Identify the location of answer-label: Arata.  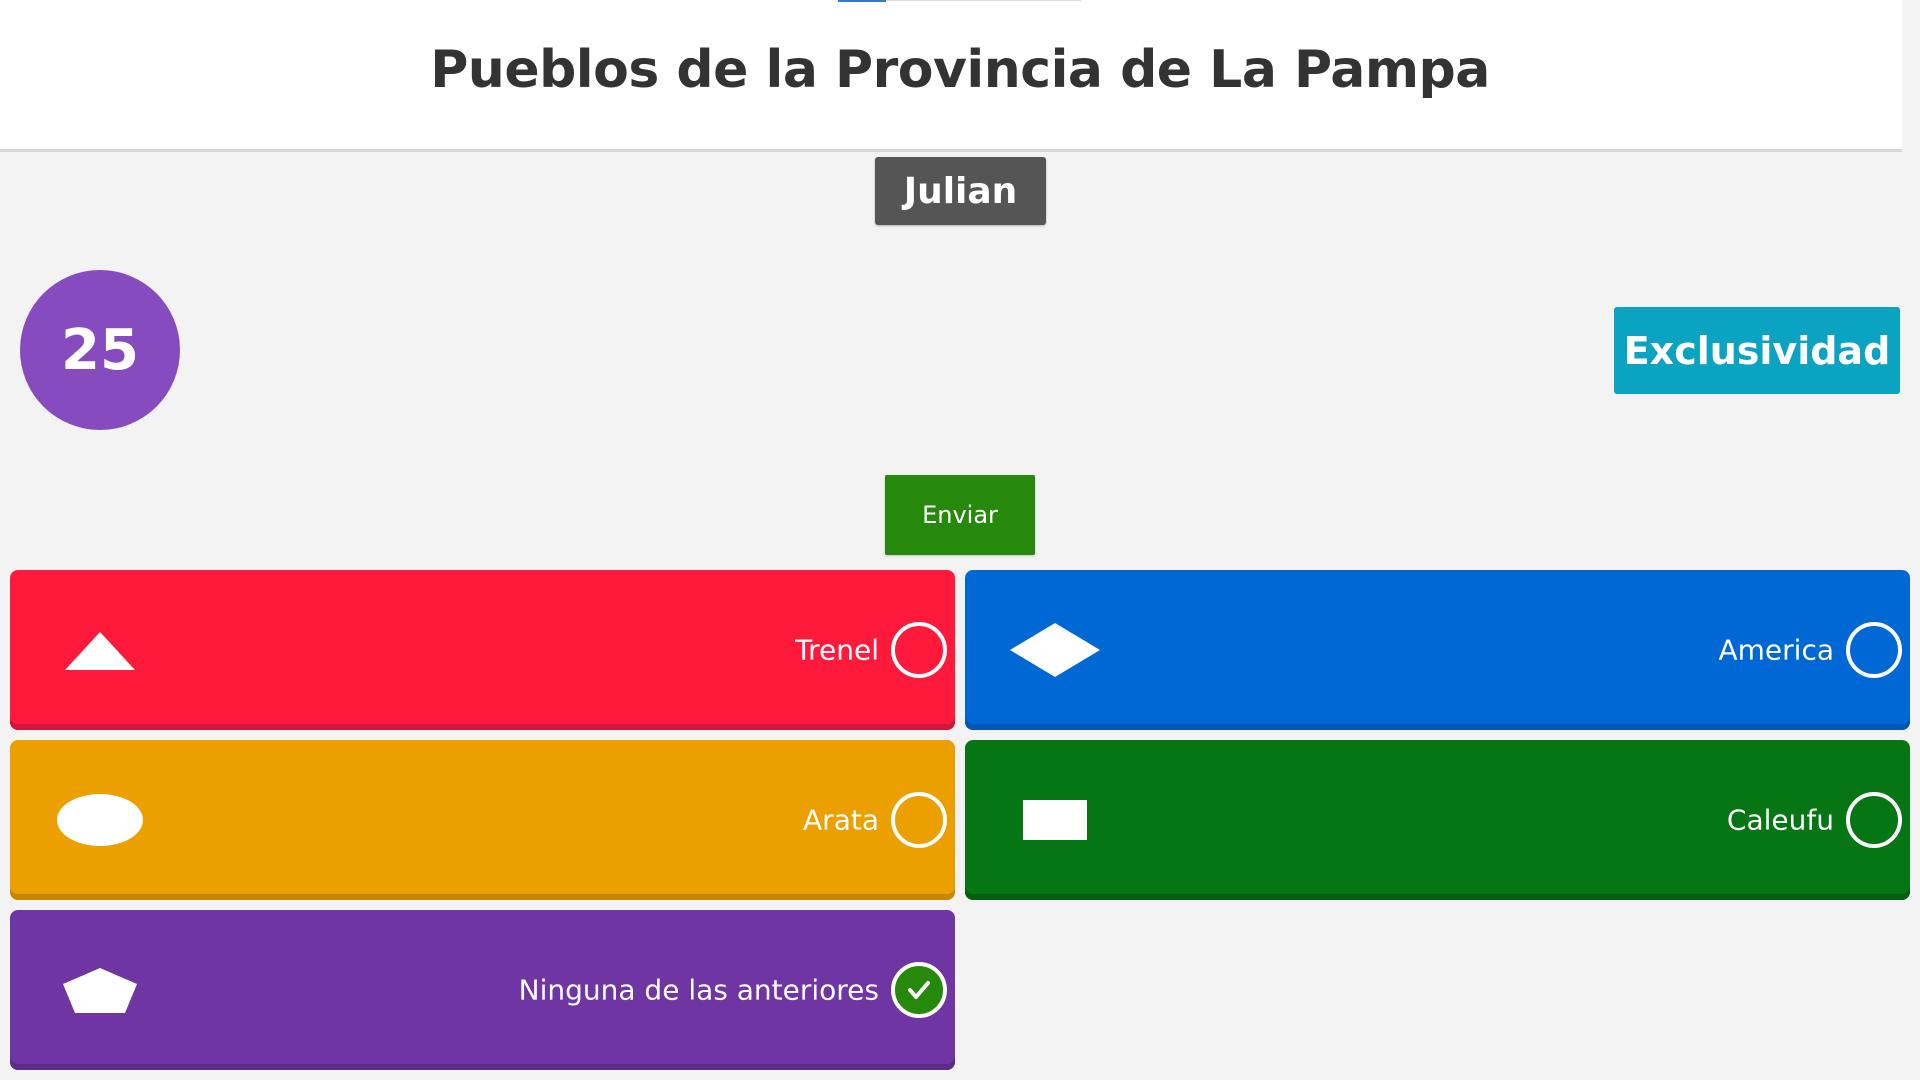
(841, 820).